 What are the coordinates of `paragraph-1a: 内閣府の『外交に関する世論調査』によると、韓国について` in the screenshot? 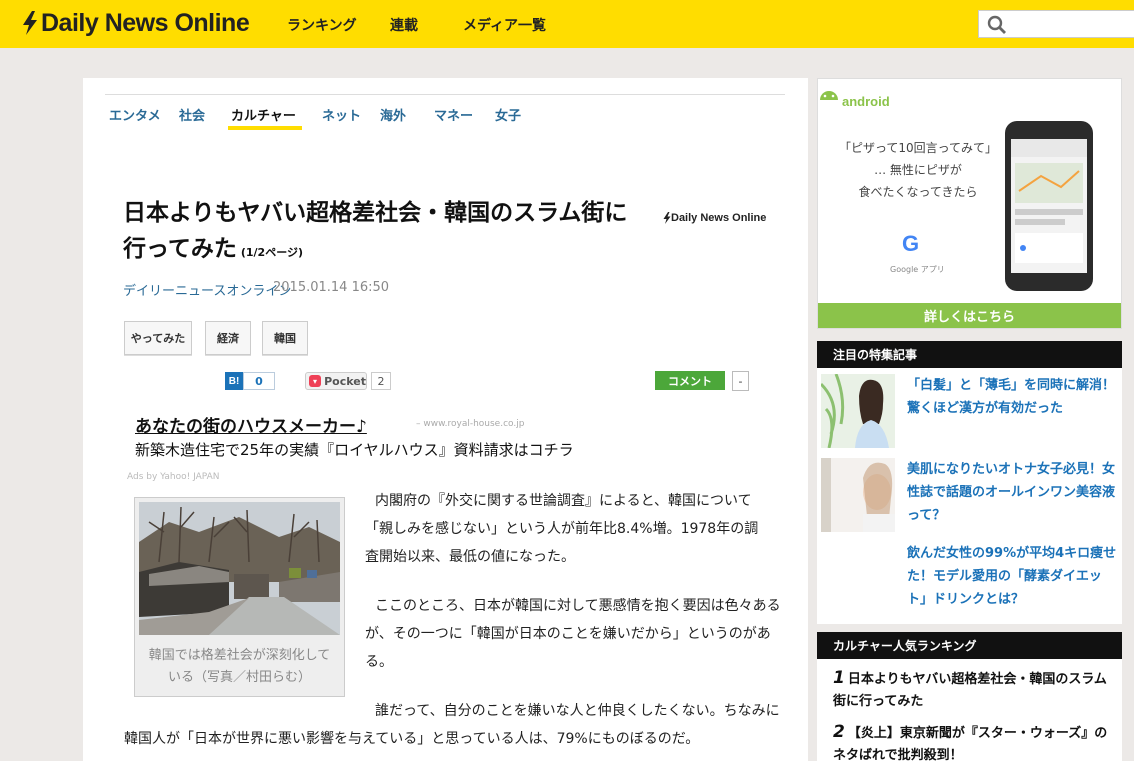 It's located at (563, 501).